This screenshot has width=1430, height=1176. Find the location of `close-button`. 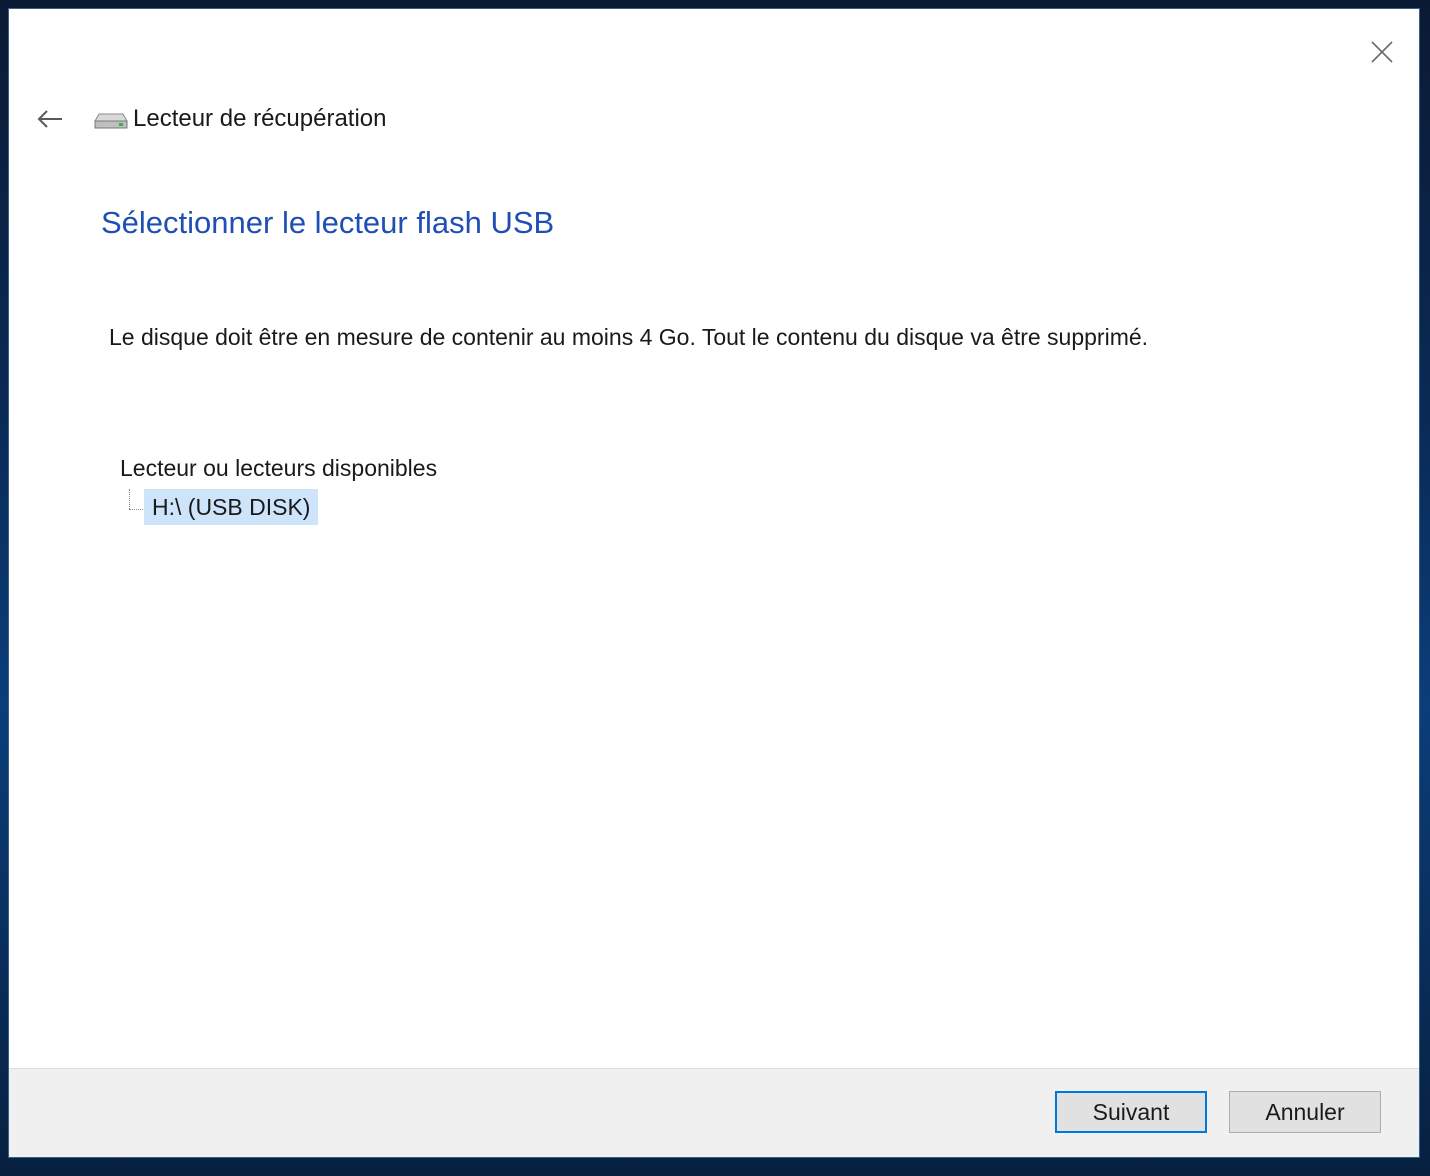

close-button is located at coordinates (1382, 52).